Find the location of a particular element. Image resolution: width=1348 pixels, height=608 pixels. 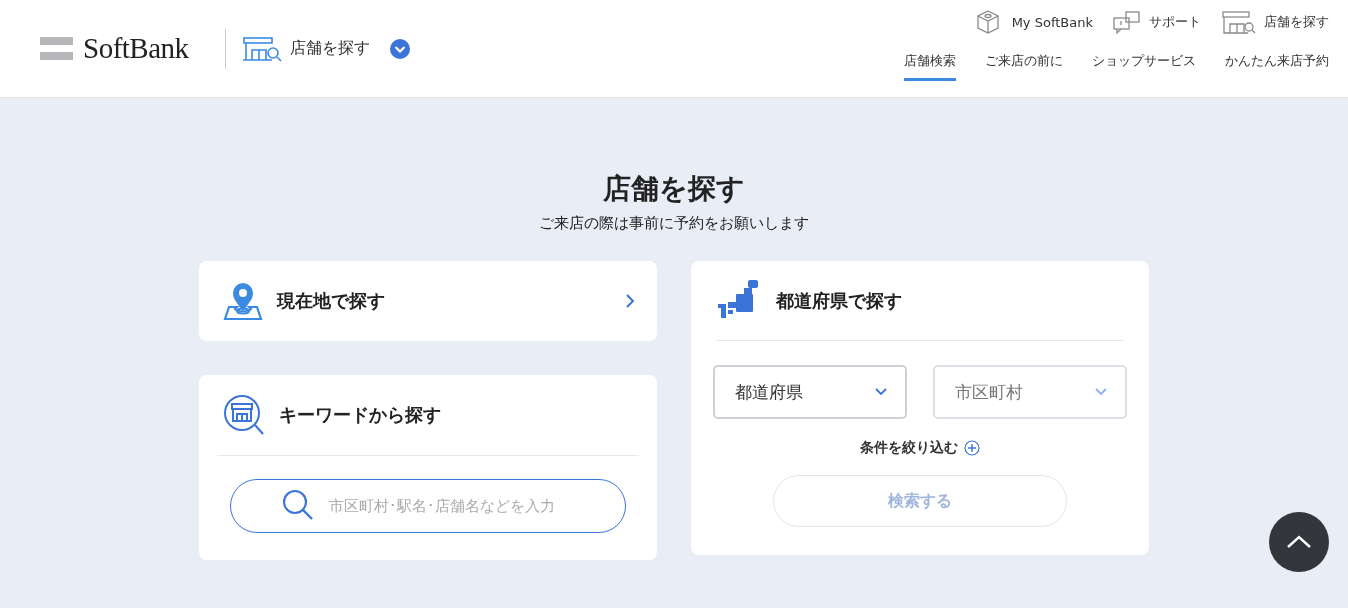

location-card: 現在地で探す is located at coordinates (428, 301).